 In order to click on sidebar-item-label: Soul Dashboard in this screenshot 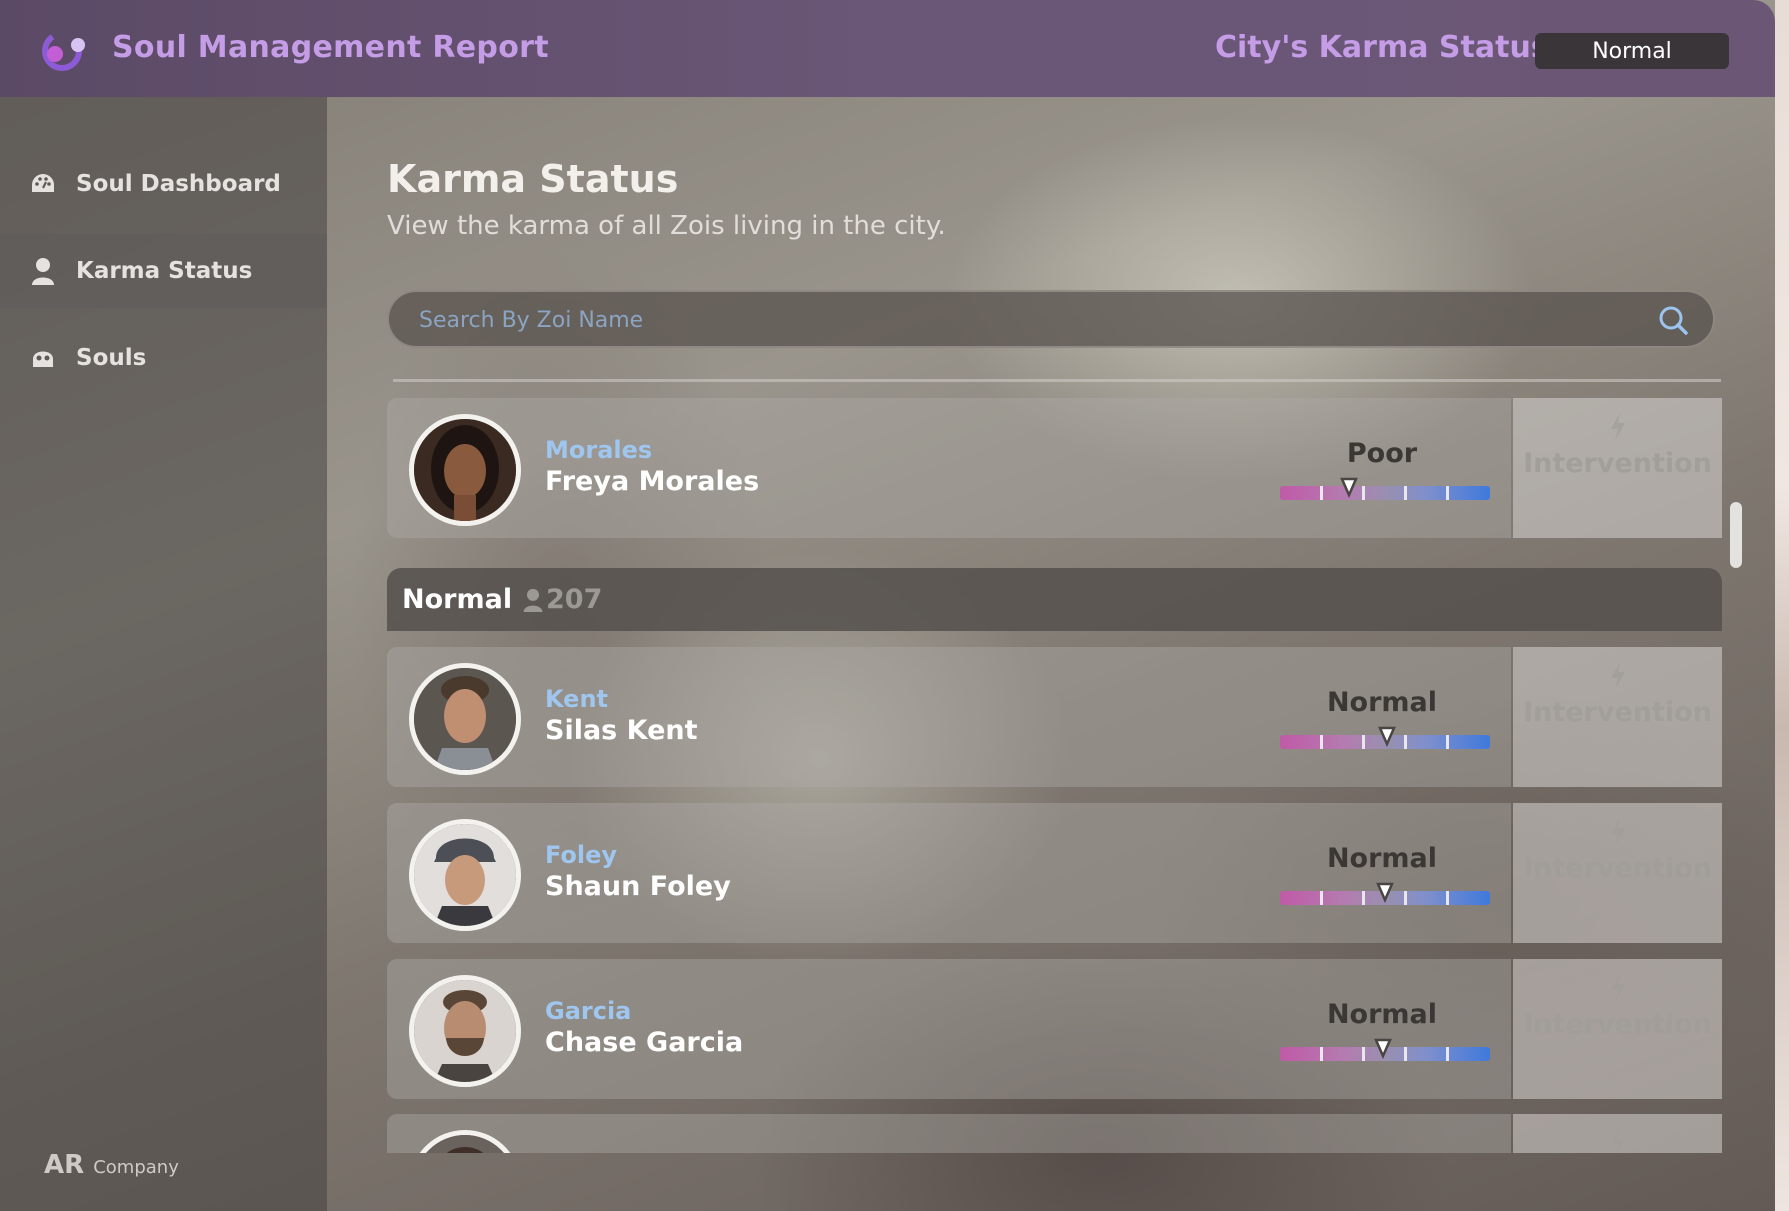, I will do `click(178, 184)`.